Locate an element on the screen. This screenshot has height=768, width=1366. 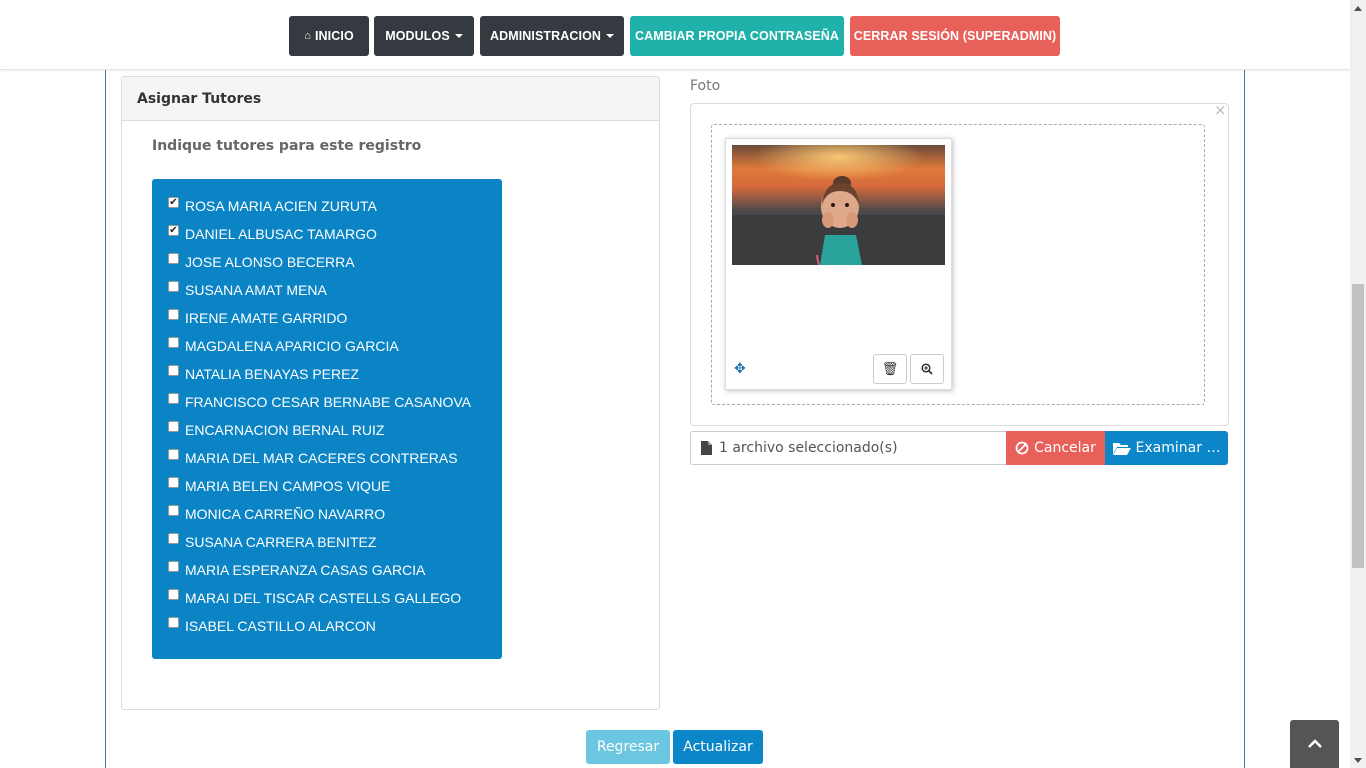
scroll-down-arrow-icon is located at coordinates (1358, 760).